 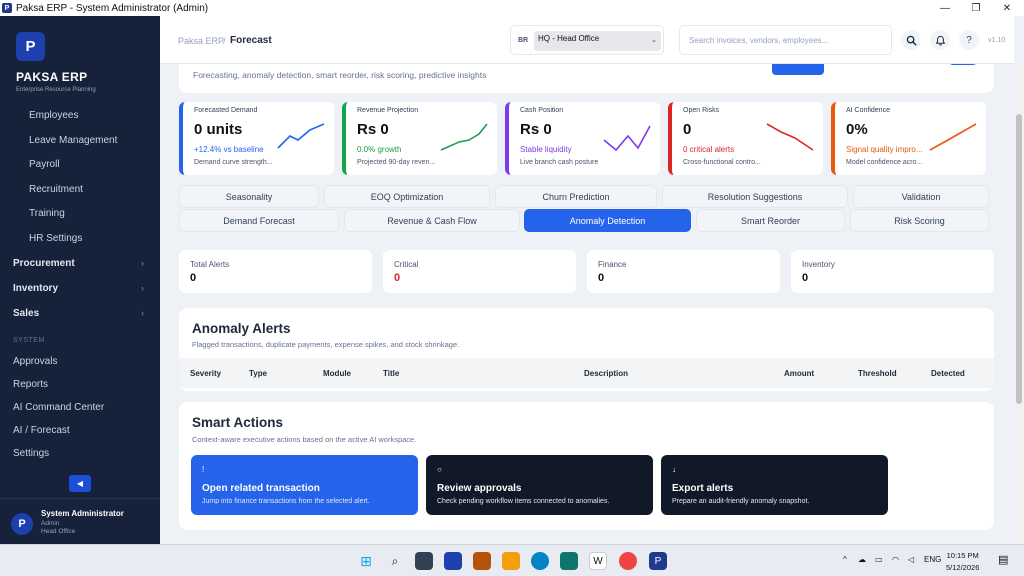 What do you see at coordinates (919, 220) in the screenshot?
I see `tab-risk-scoring: Risk Scoring` at bounding box center [919, 220].